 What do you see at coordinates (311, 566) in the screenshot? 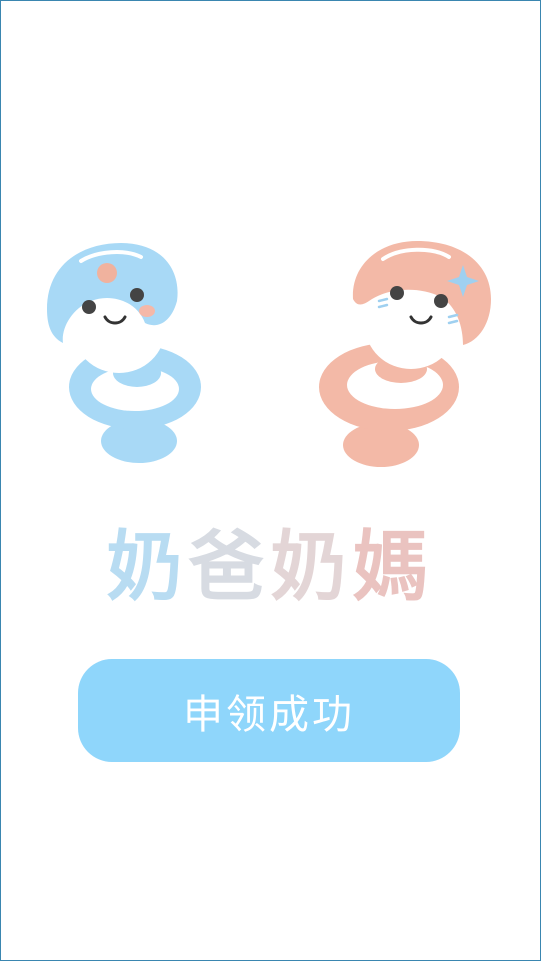
I see `title-char-3: 奶` at bounding box center [311, 566].